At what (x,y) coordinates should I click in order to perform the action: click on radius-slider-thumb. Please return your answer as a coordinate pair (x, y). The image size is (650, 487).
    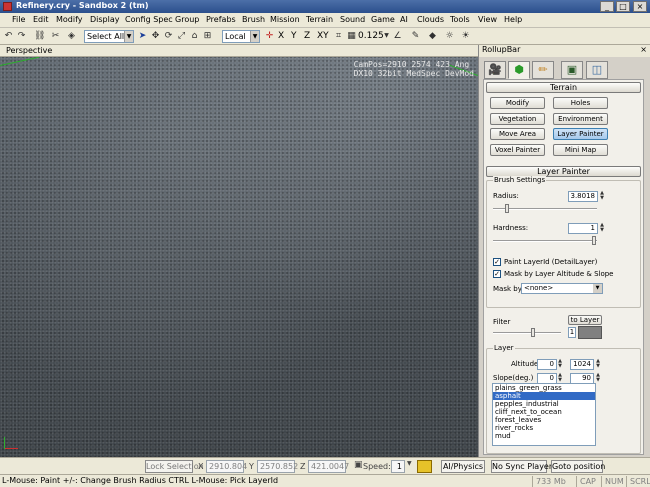
    Looking at the image, I should click on (507, 208).